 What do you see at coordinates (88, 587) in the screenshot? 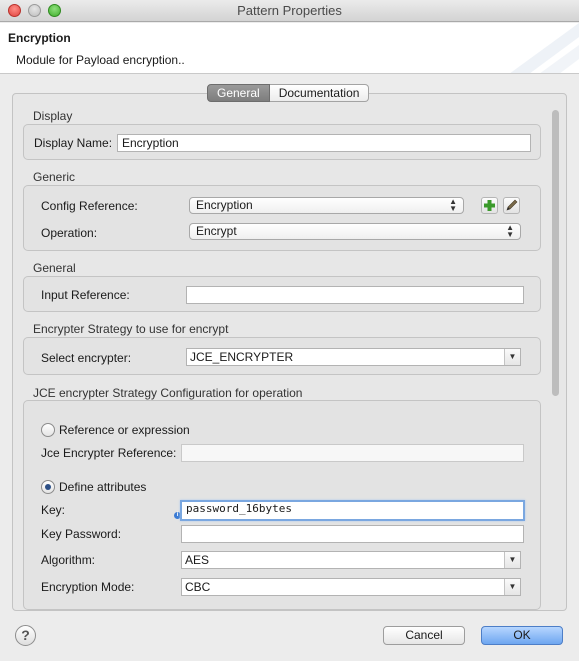
I see `encryption-mode-label: Encryption Mode:` at bounding box center [88, 587].